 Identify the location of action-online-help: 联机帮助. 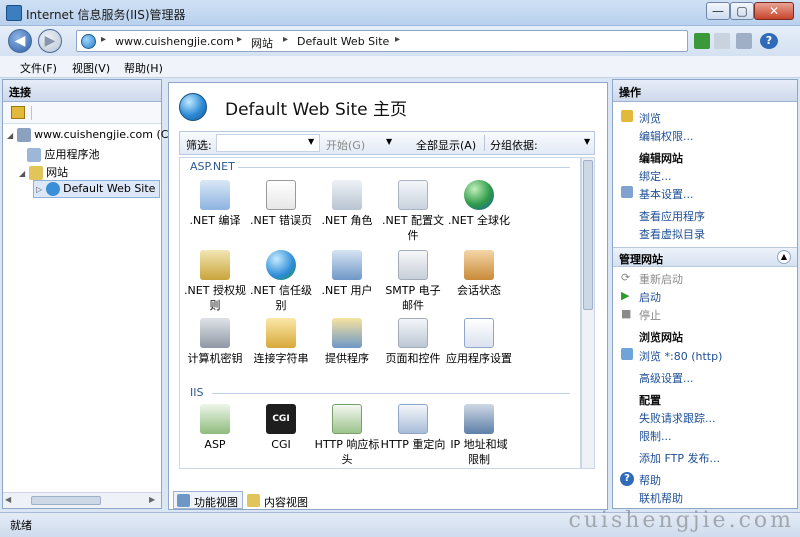
(661, 498).